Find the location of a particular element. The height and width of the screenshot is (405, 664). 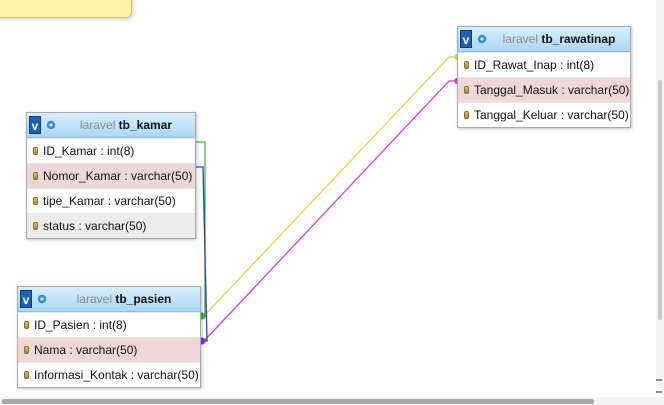

table-header: v laravel tb_pasien is located at coordinates (109, 299).